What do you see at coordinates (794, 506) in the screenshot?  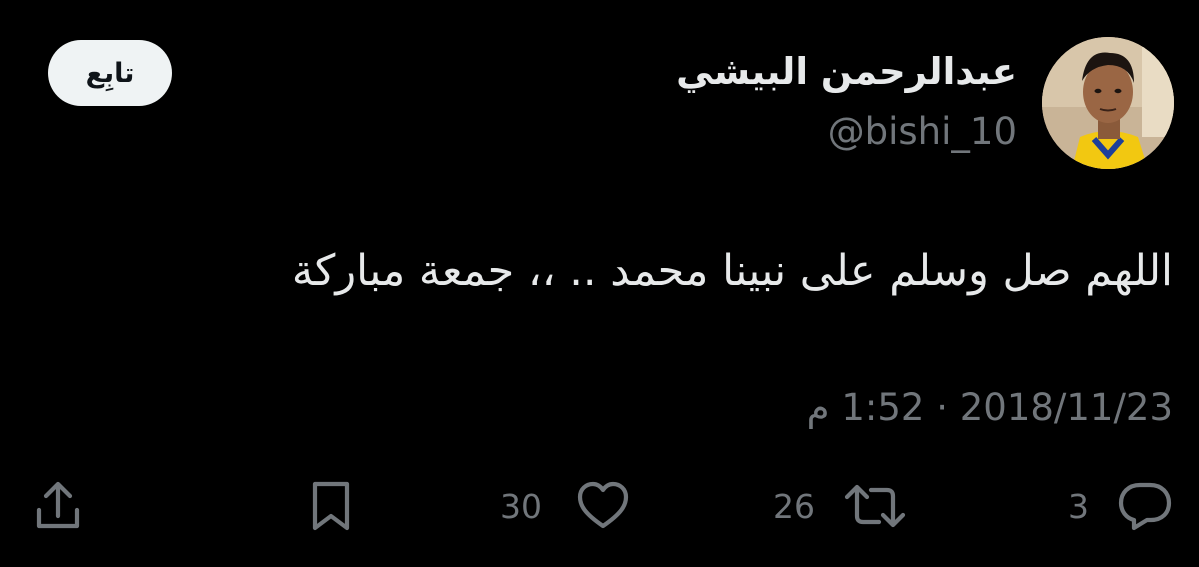 I see `retweet-count: 26` at bounding box center [794, 506].